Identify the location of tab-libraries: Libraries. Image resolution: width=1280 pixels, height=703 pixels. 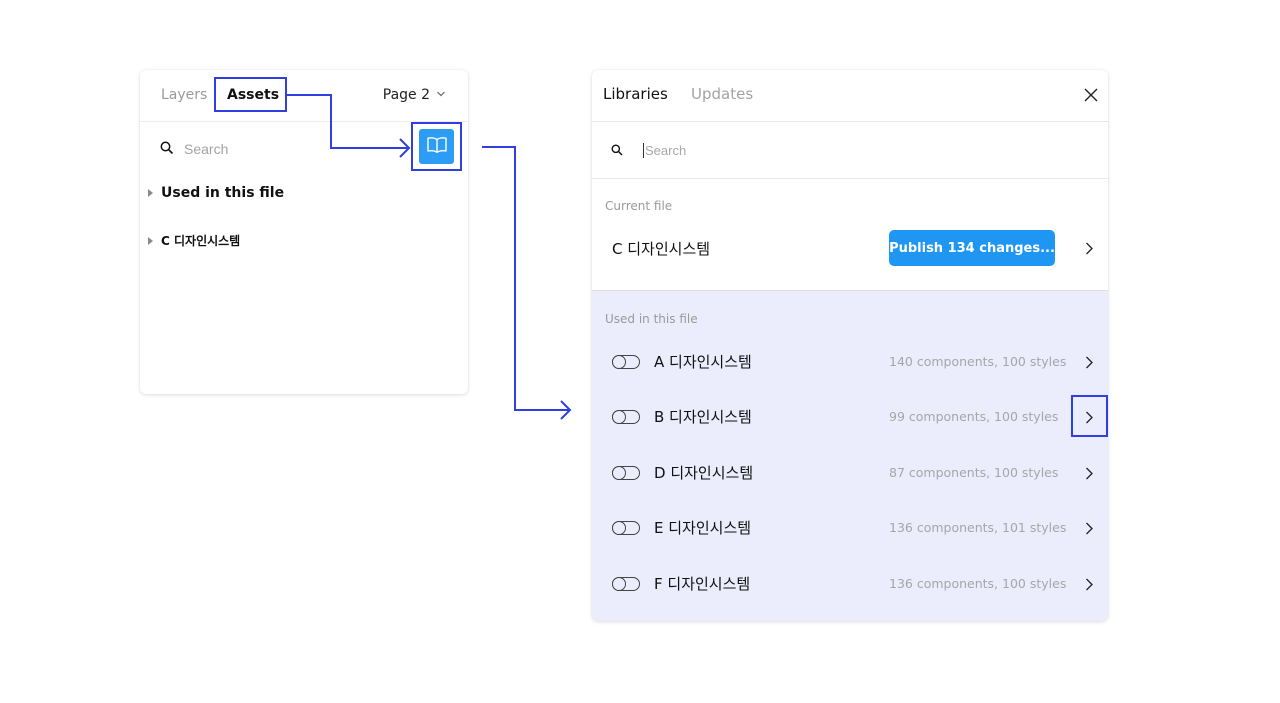
(635, 94).